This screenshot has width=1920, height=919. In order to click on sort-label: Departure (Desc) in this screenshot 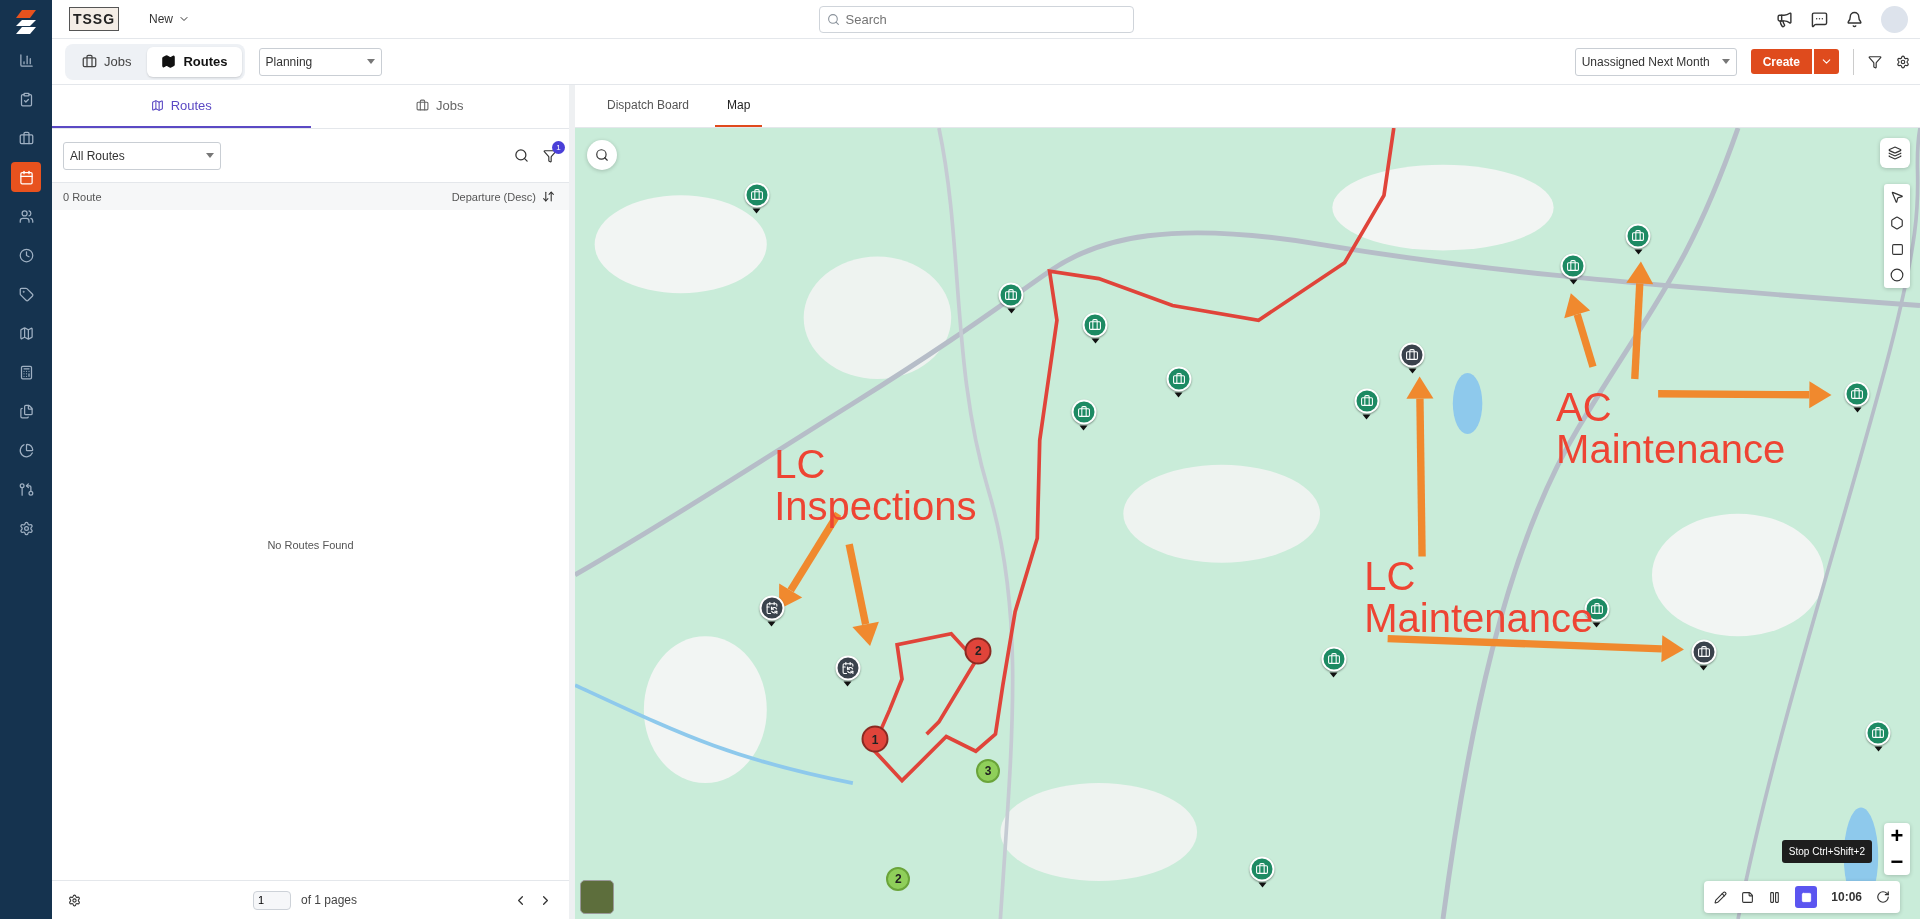, I will do `click(493, 196)`.